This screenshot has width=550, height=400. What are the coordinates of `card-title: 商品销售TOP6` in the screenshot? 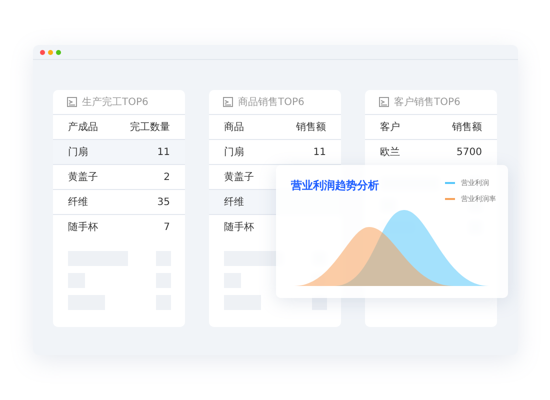 It's located at (271, 102).